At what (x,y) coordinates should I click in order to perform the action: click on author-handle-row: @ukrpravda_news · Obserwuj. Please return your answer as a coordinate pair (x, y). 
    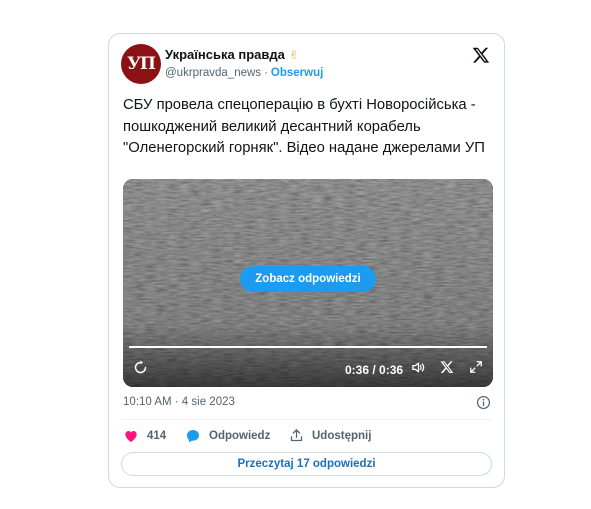
    Looking at the image, I should click on (244, 73).